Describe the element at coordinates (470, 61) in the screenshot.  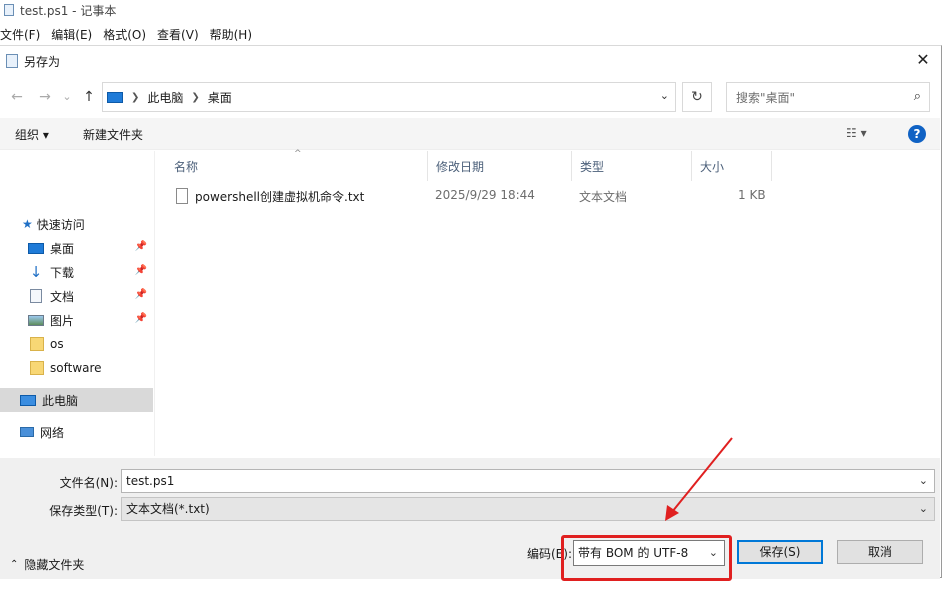
I see `dialog-title-bar: 另存为` at that location.